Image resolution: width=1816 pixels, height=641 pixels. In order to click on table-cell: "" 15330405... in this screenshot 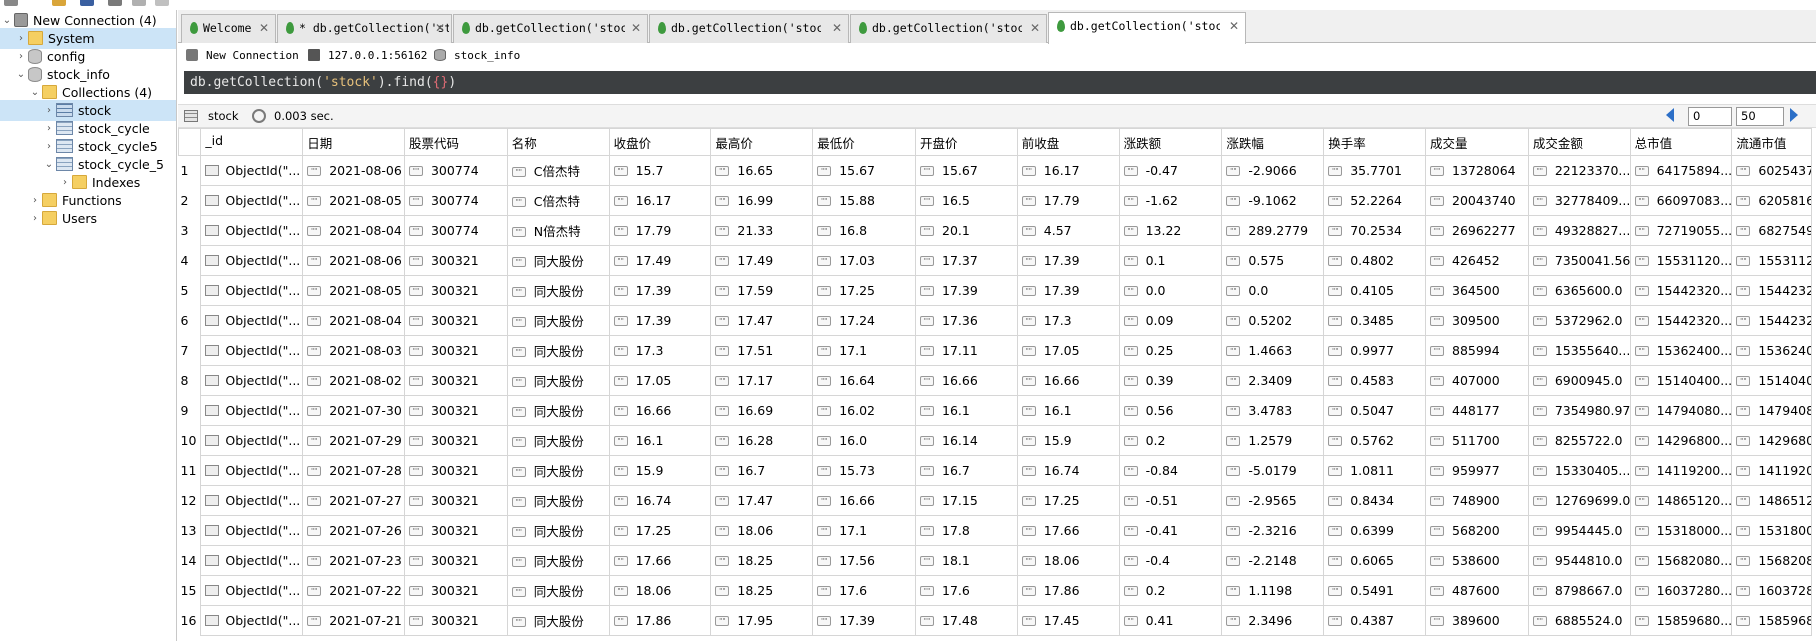, I will do `click(1579, 470)`.